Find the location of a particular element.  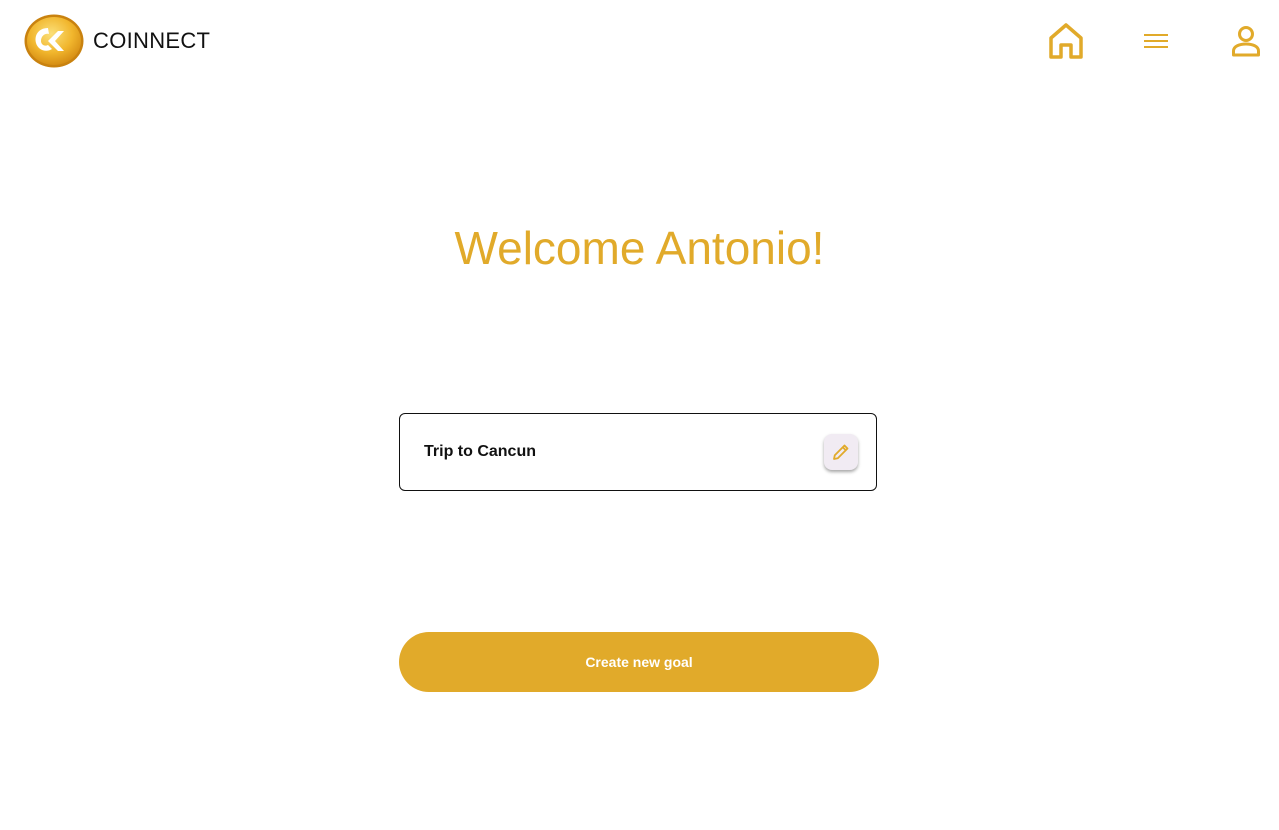

menu-icon is located at coordinates (1156, 41).